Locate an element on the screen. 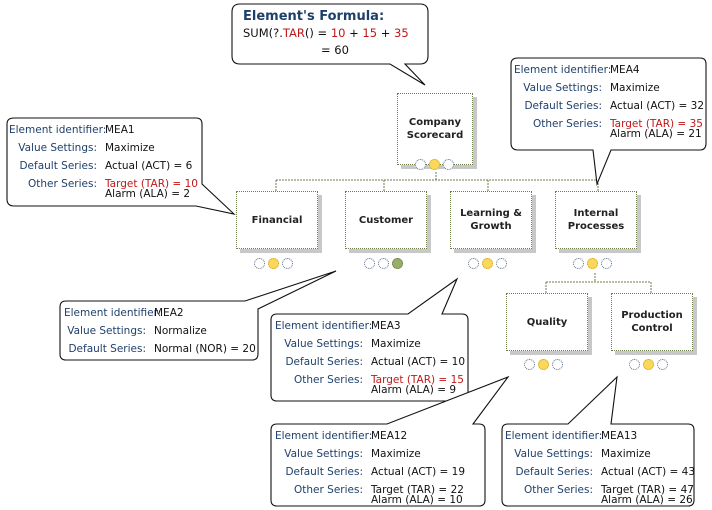  node-internal-processes: Internal Processes is located at coordinates (596, 220).